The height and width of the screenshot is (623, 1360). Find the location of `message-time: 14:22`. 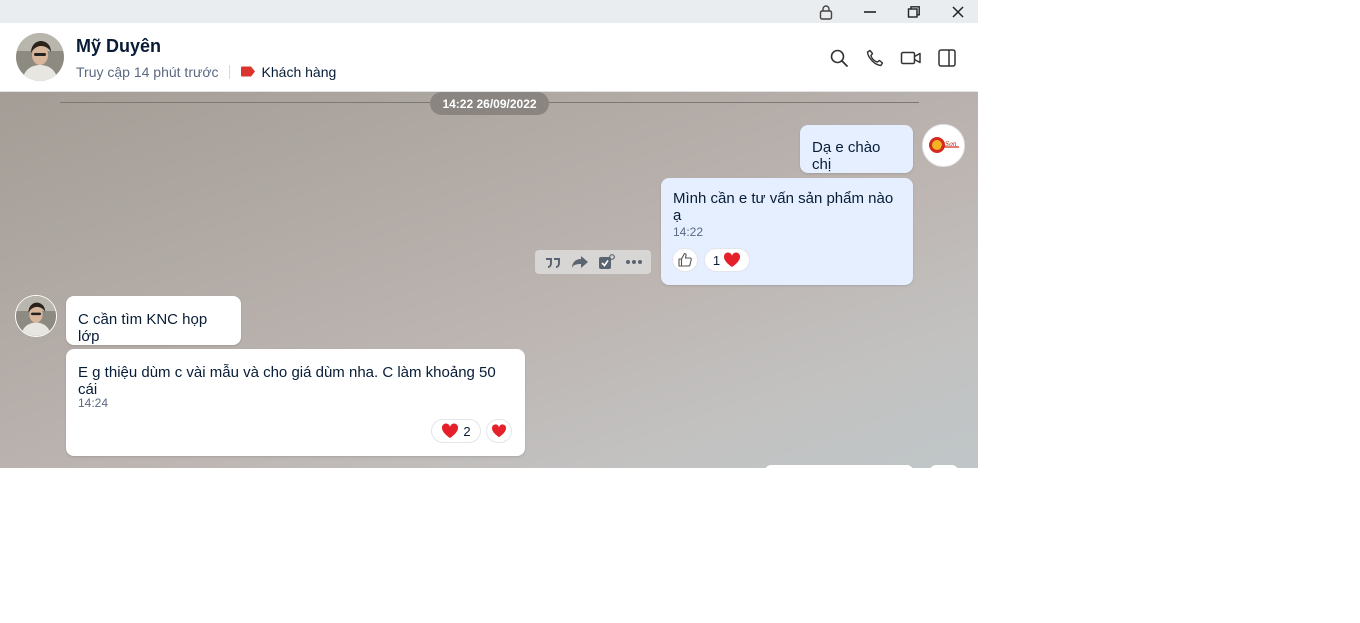

message-time: 14:22 is located at coordinates (688, 232).